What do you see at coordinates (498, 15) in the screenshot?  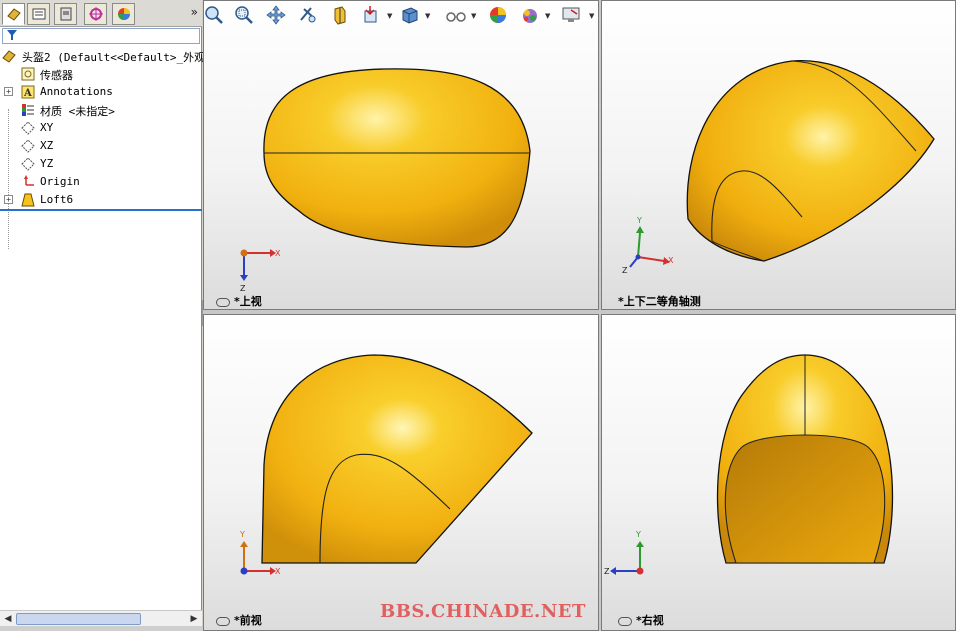 I see `edit-appearance-icon` at bounding box center [498, 15].